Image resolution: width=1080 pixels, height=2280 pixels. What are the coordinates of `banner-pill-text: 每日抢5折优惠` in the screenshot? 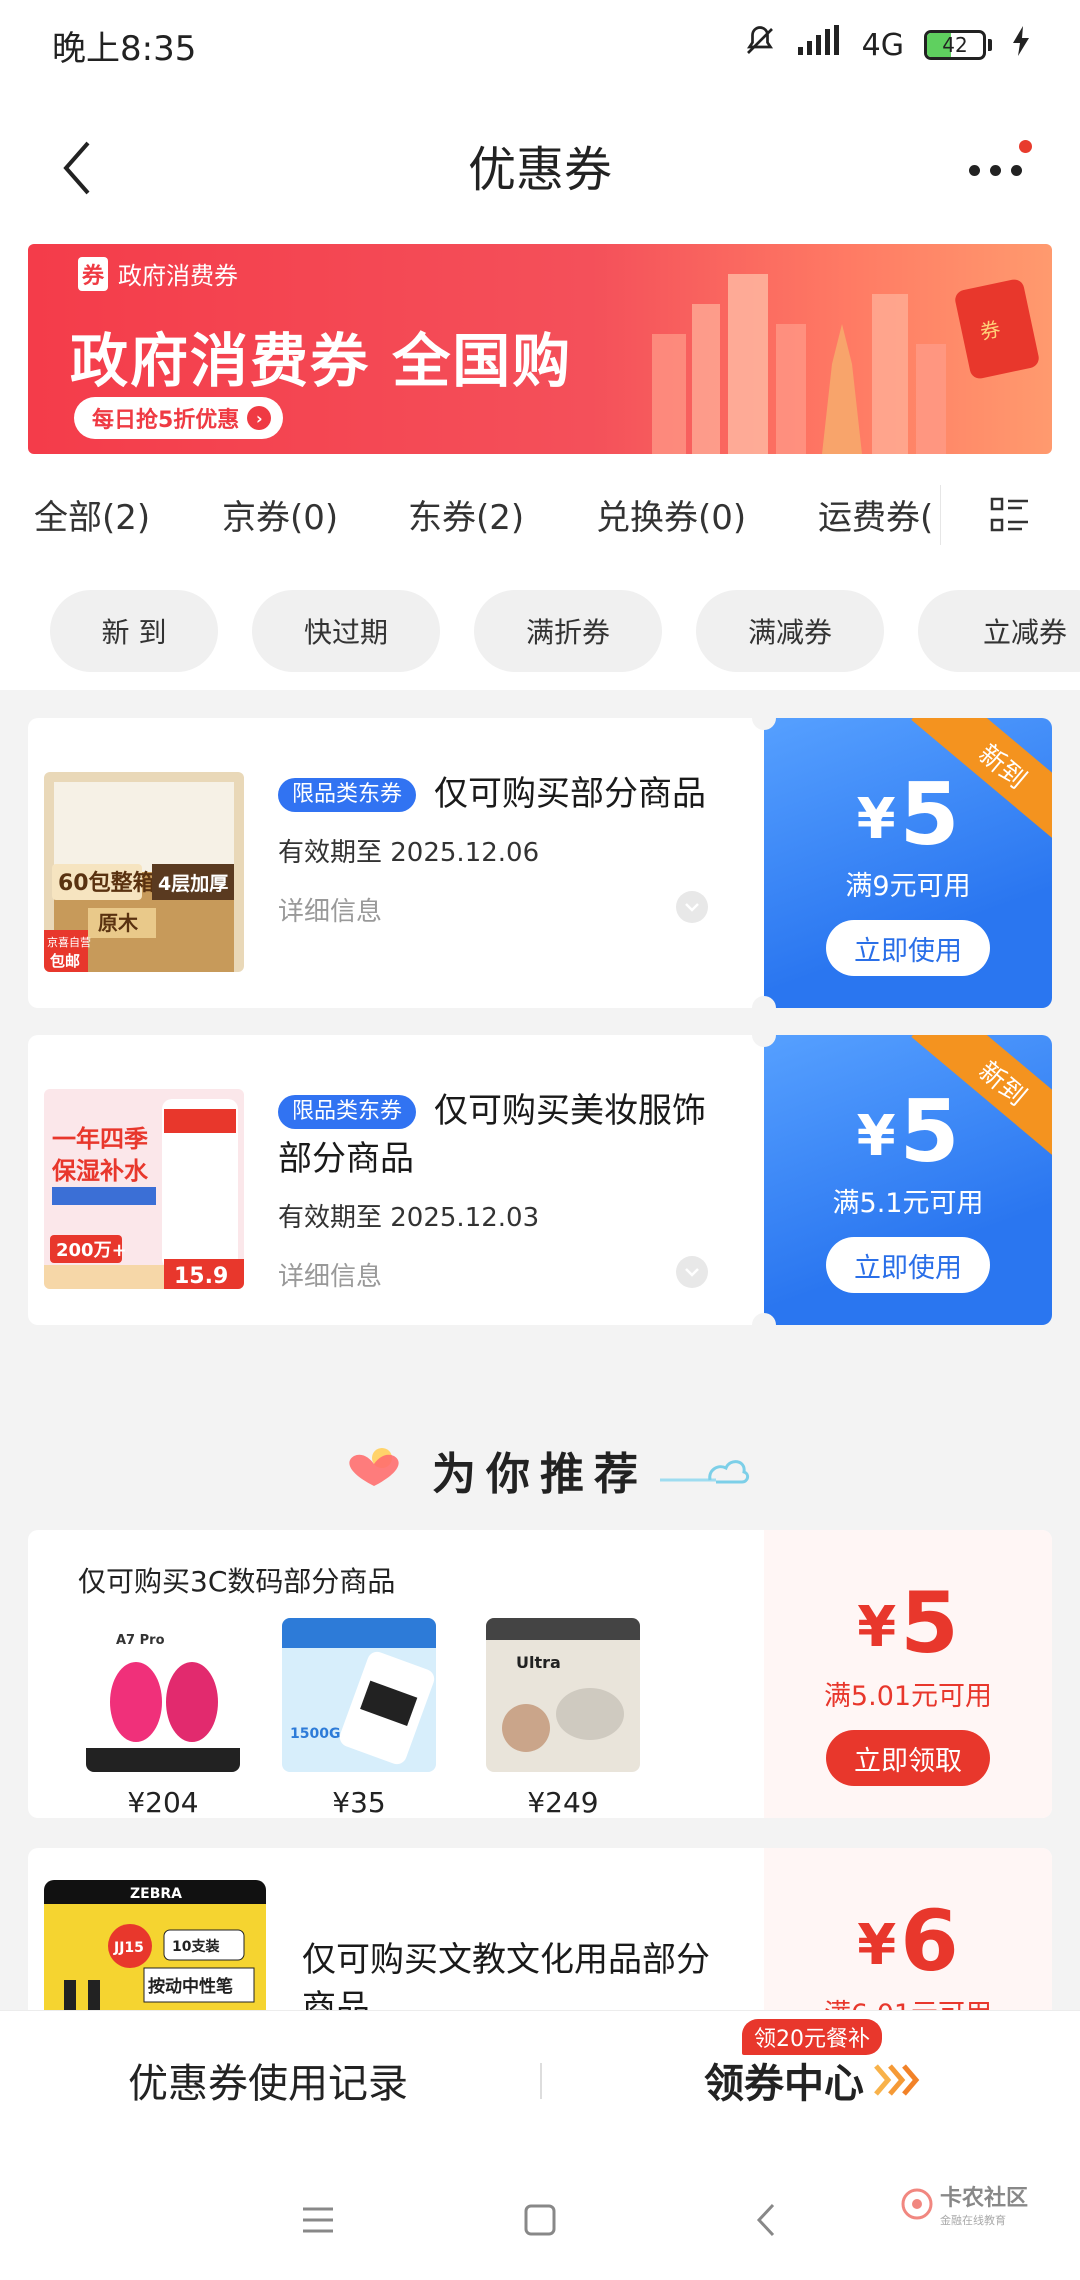 It's located at (166, 420).